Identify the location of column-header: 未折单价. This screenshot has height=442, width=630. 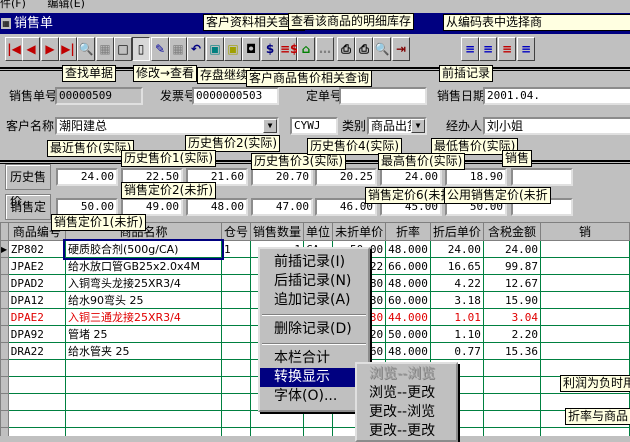
(359, 231).